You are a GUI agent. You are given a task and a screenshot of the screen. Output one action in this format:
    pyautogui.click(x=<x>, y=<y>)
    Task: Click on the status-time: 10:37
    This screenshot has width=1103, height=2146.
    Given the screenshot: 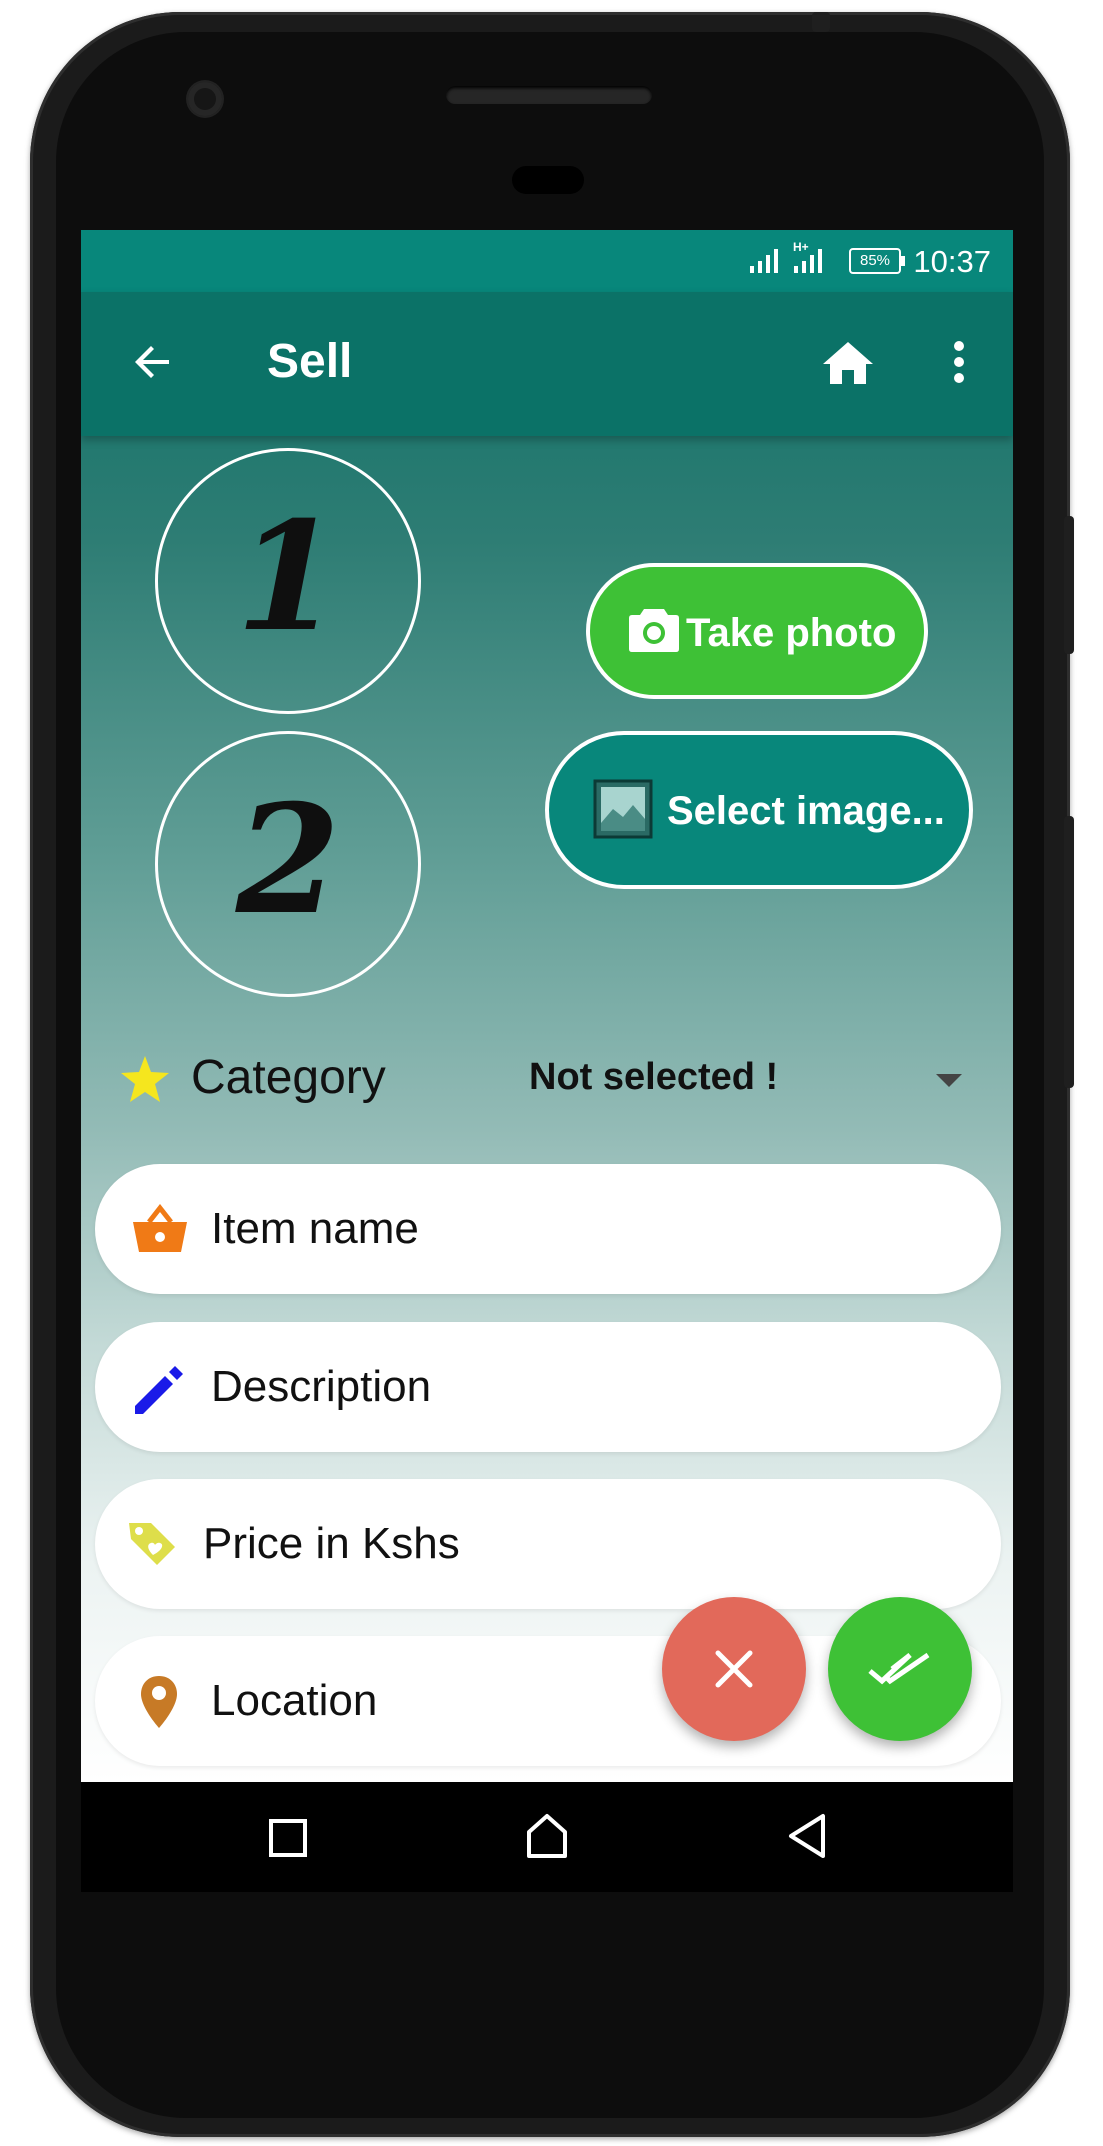 What is the action you would take?
    pyautogui.click(x=952, y=261)
    